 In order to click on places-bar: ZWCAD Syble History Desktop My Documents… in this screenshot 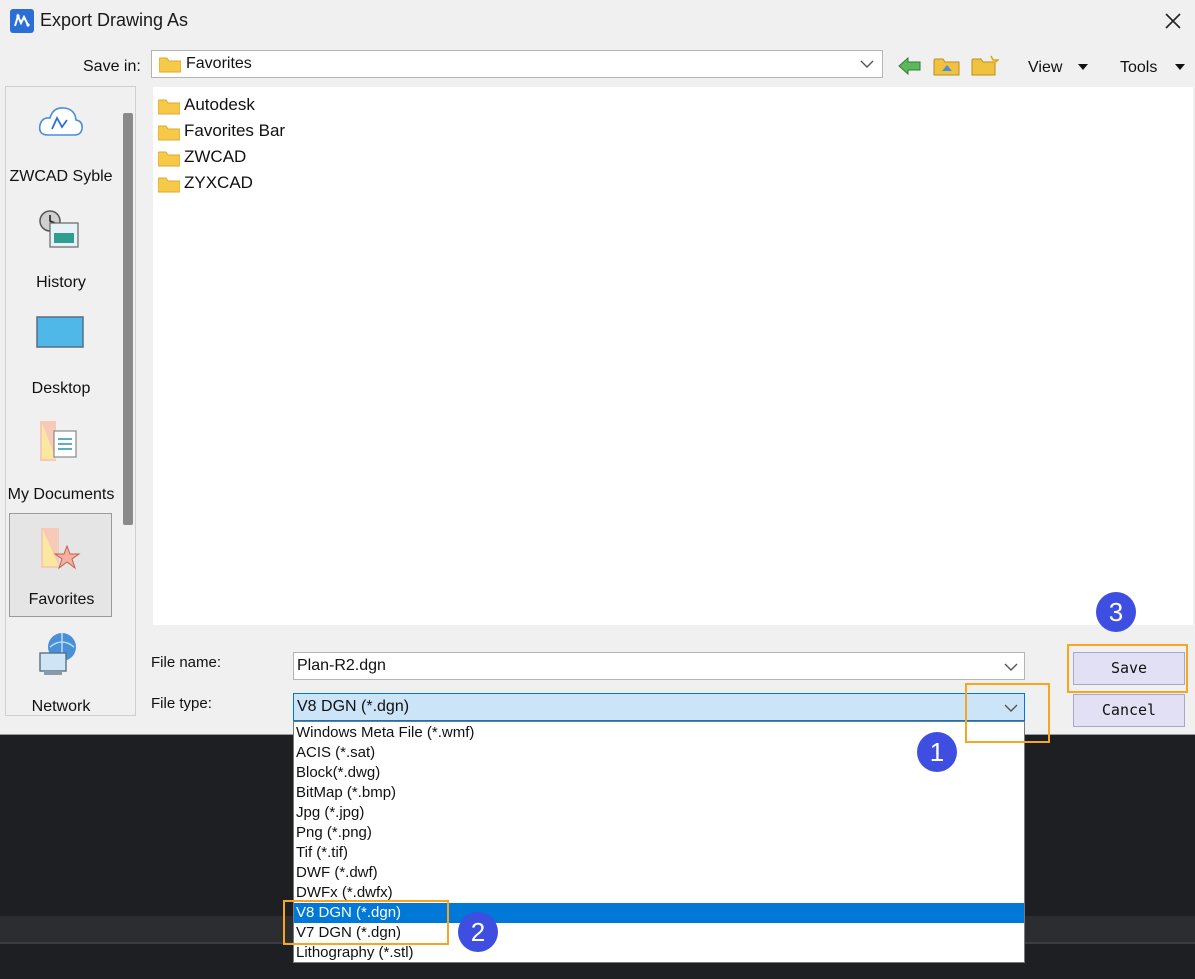, I will do `click(70, 401)`.